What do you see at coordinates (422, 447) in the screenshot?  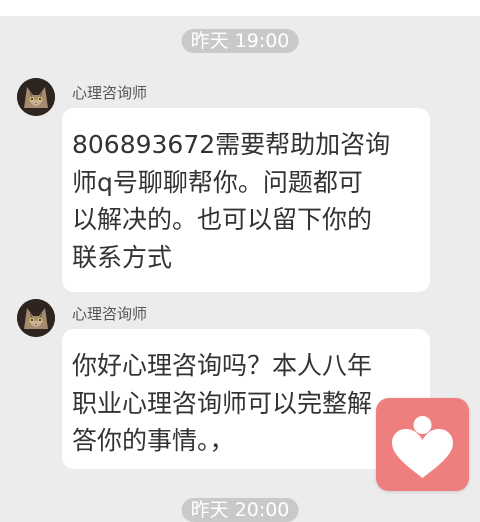 I see `heart-person-icon` at bounding box center [422, 447].